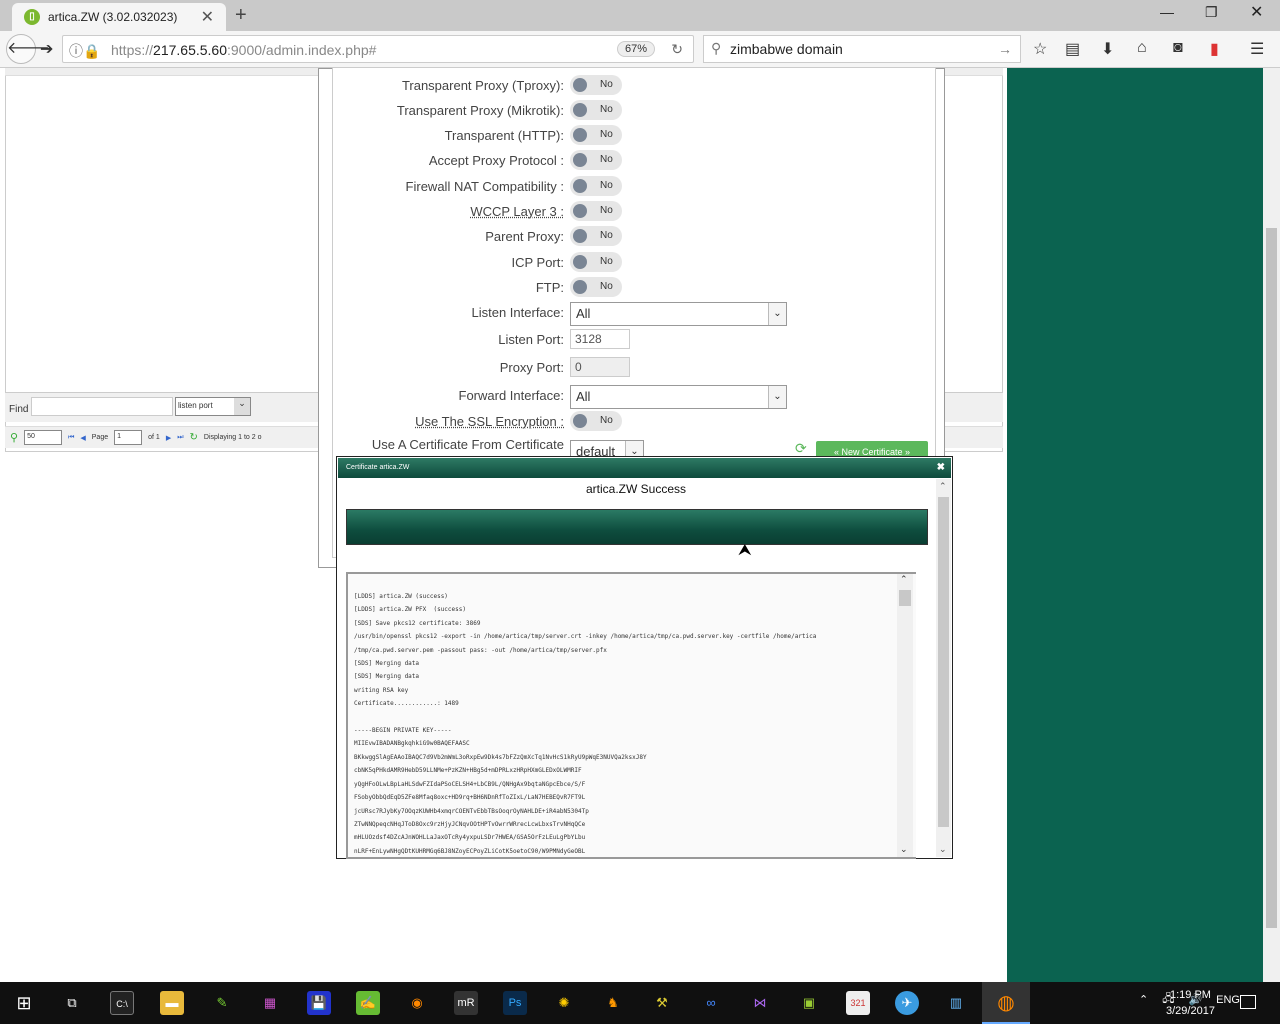  What do you see at coordinates (632, 86) in the screenshot?
I see `form-row: Transparent Proxy (Tproxy): No` at bounding box center [632, 86].